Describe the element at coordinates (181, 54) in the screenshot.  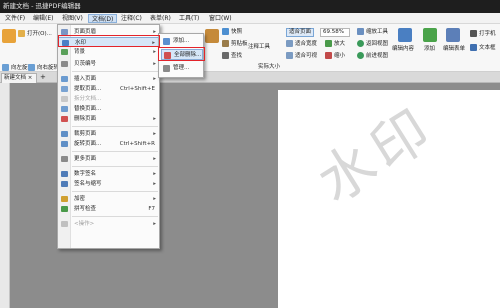
I see `highlight-box-delete-all` at that location.